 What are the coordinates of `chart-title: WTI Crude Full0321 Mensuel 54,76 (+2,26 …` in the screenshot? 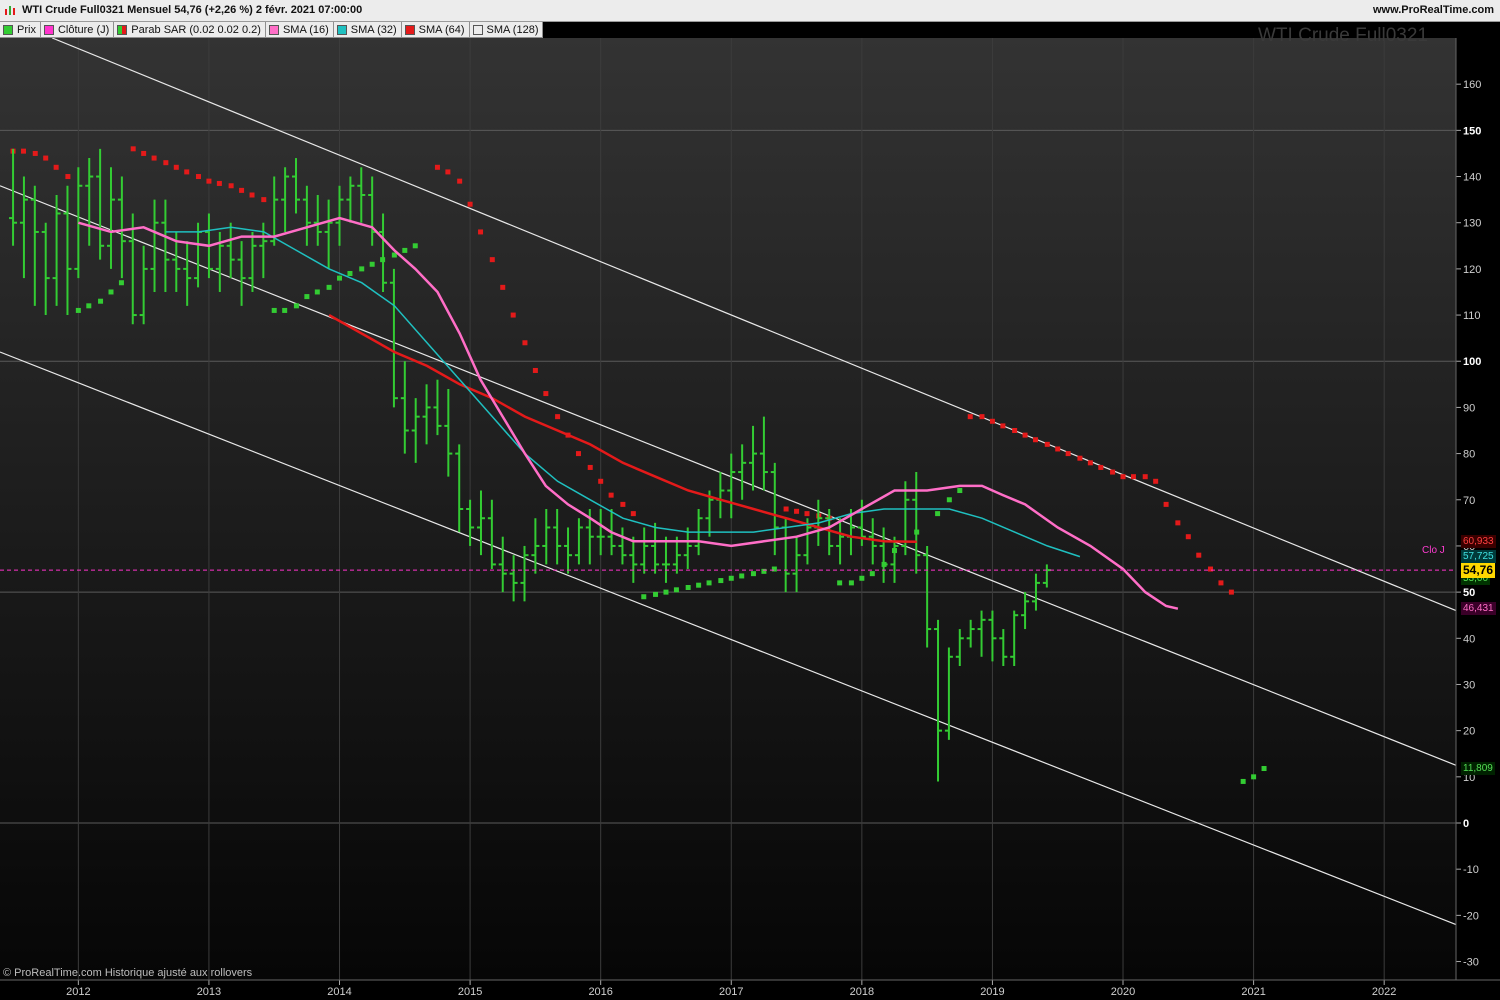 It's located at (192, 10).